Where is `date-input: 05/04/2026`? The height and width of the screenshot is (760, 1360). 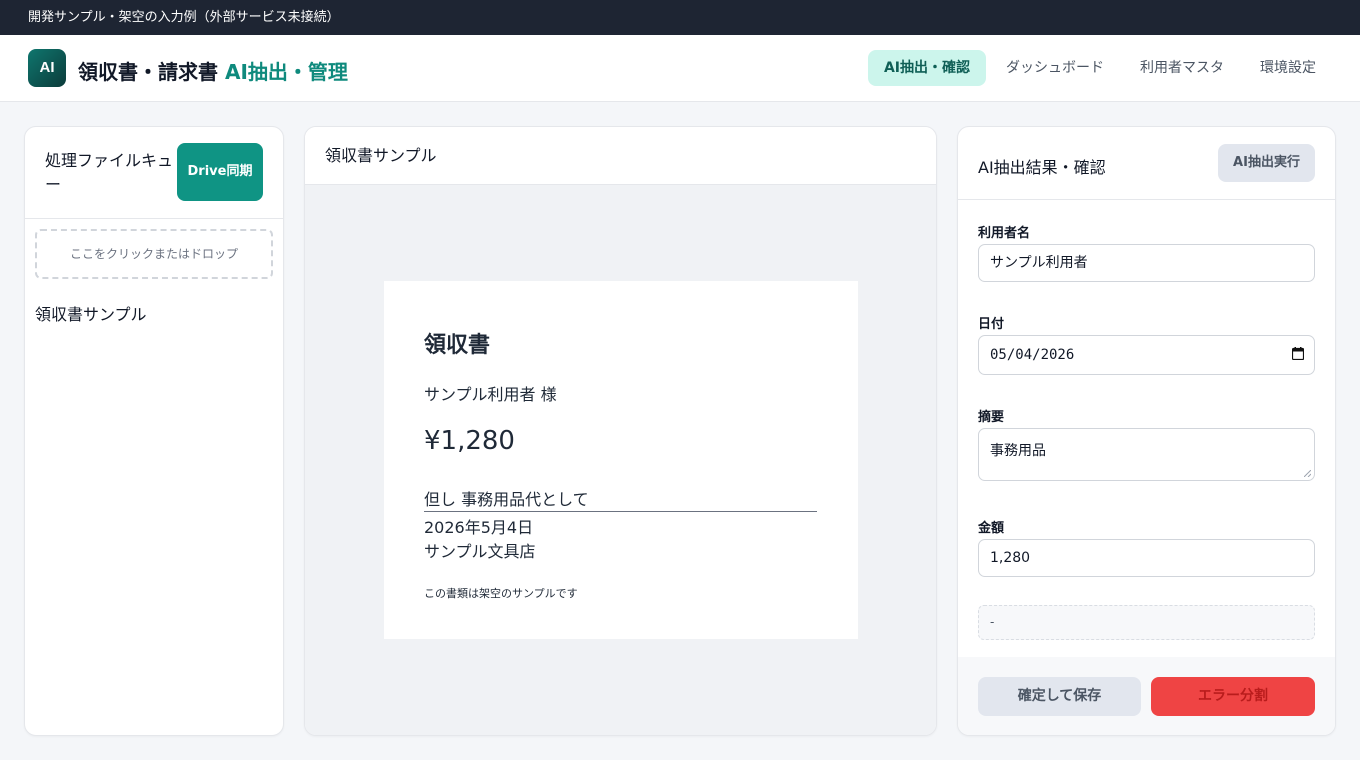
date-input: 05/04/2026 is located at coordinates (1146, 355).